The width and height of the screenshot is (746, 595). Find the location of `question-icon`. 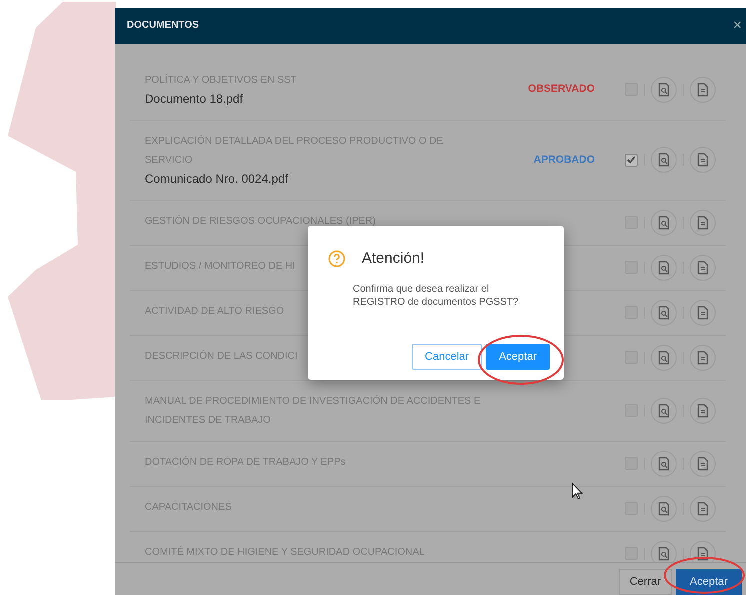

question-icon is located at coordinates (337, 259).